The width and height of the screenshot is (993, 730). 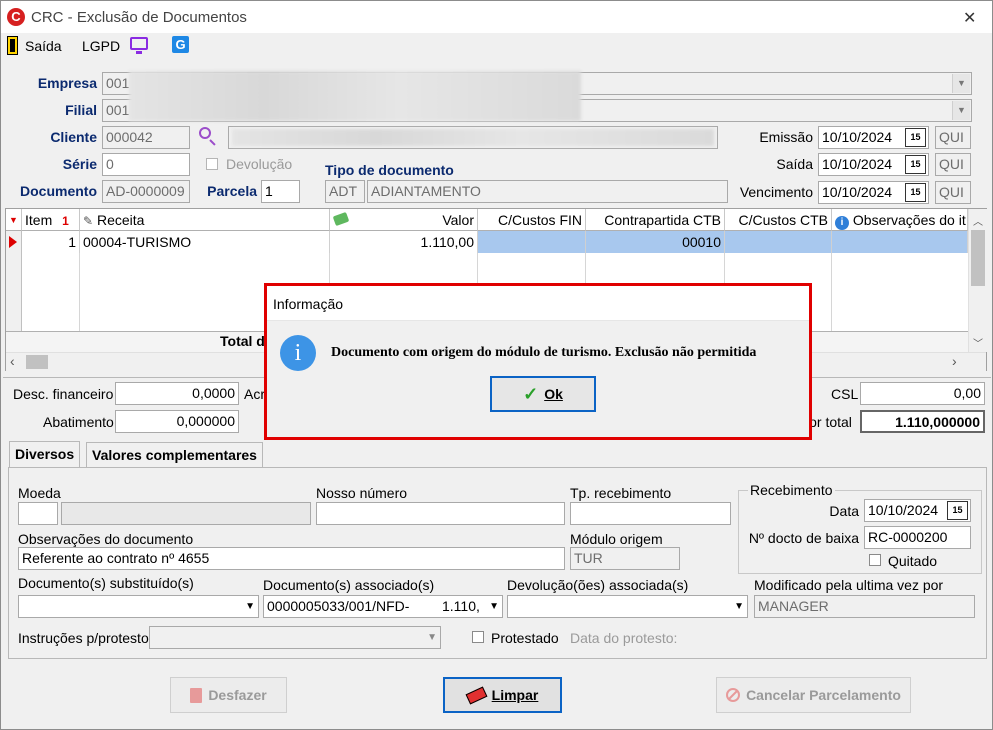 I want to click on app-logo-icon: C, so click(x=16, y=17).